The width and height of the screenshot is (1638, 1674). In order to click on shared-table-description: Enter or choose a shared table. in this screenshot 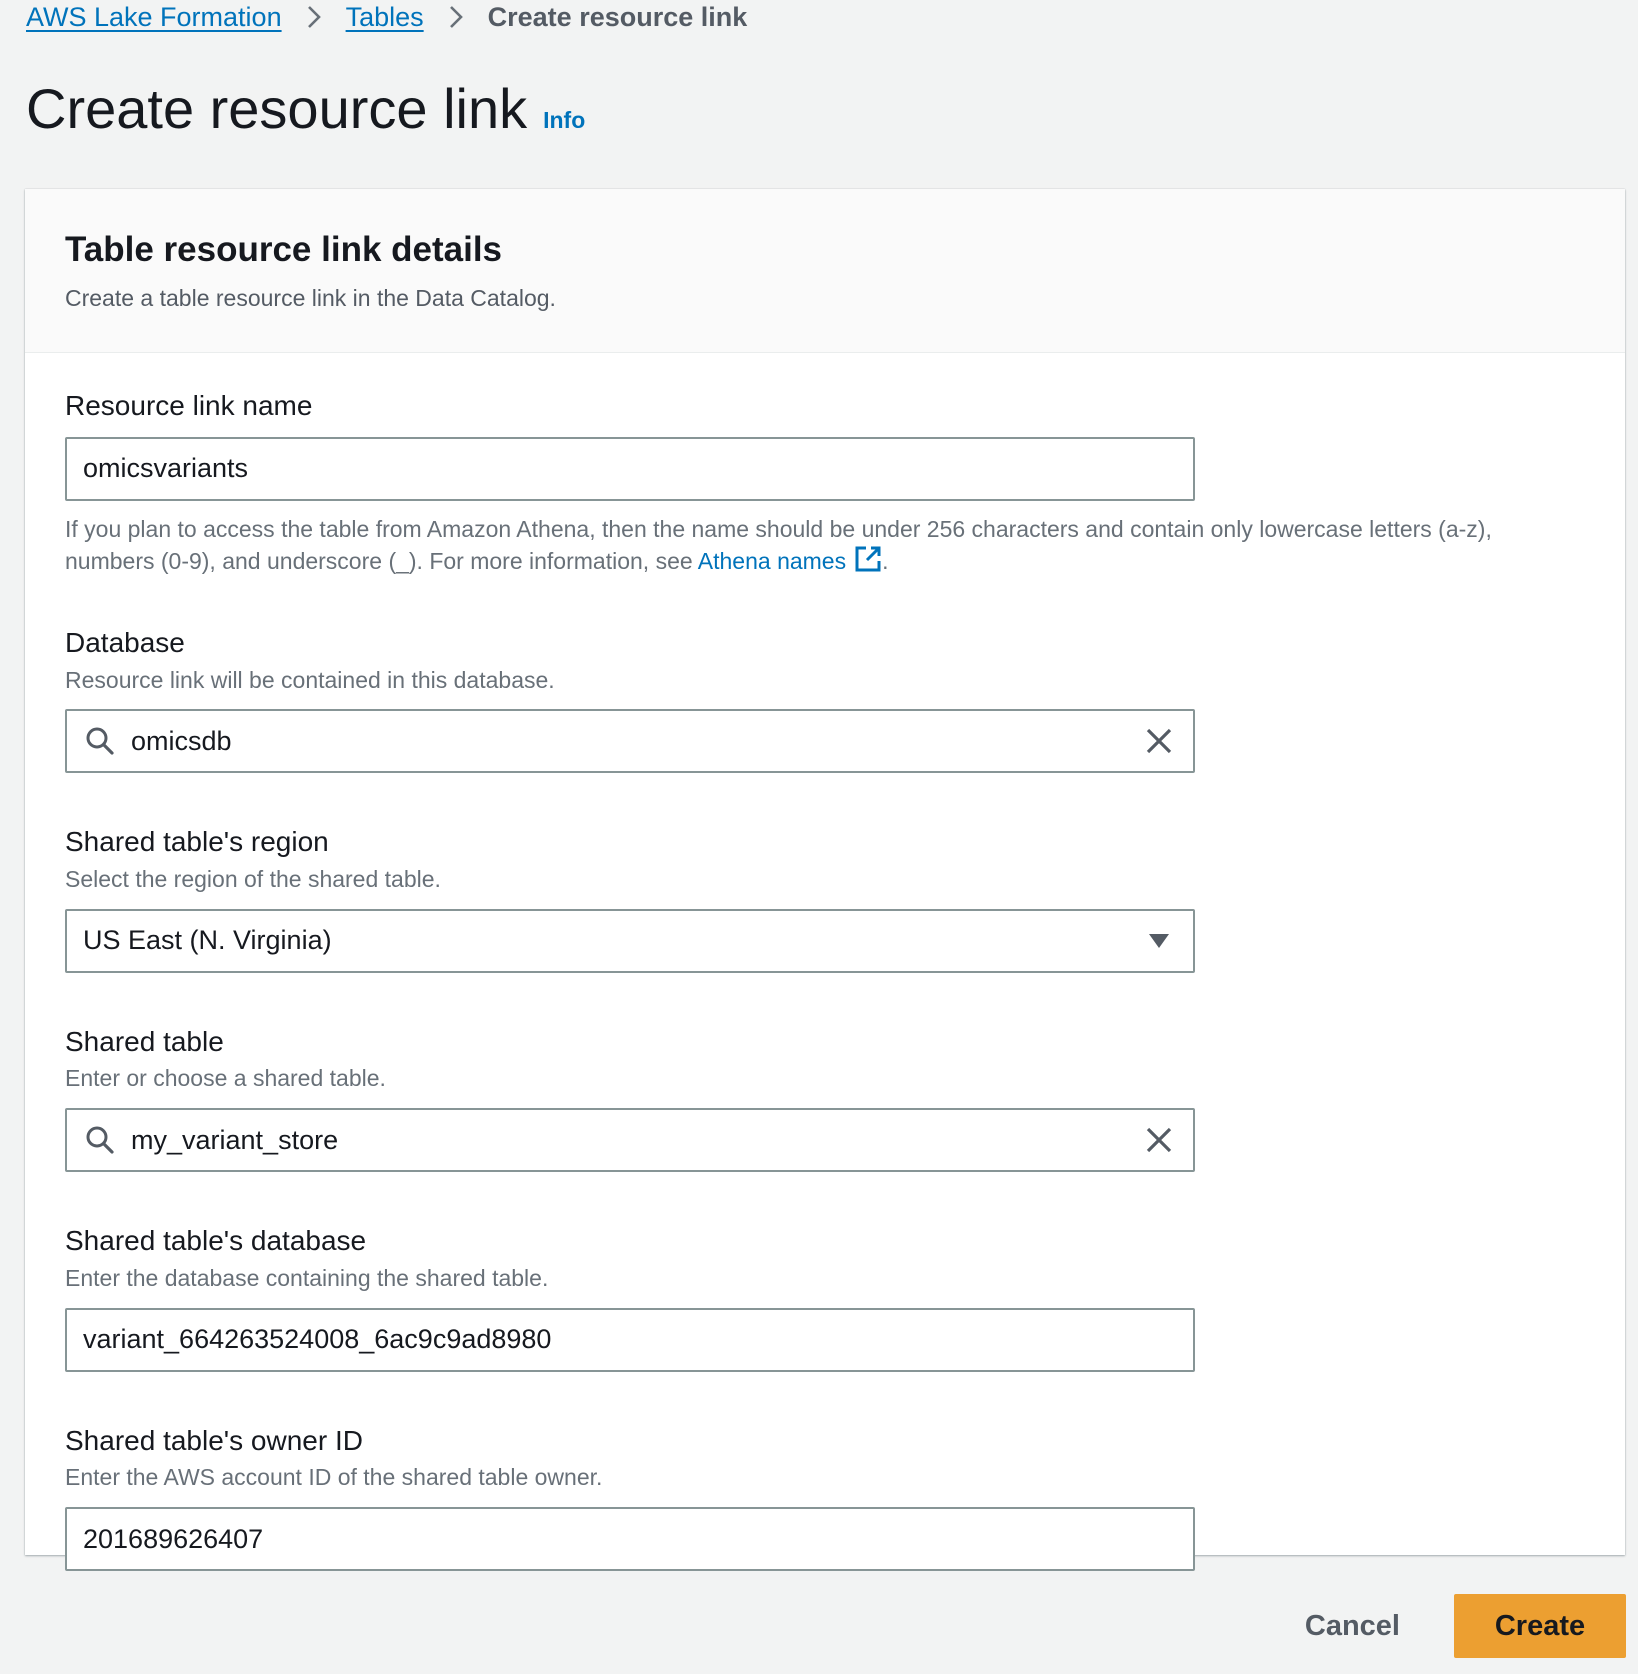, I will do `click(225, 1078)`.